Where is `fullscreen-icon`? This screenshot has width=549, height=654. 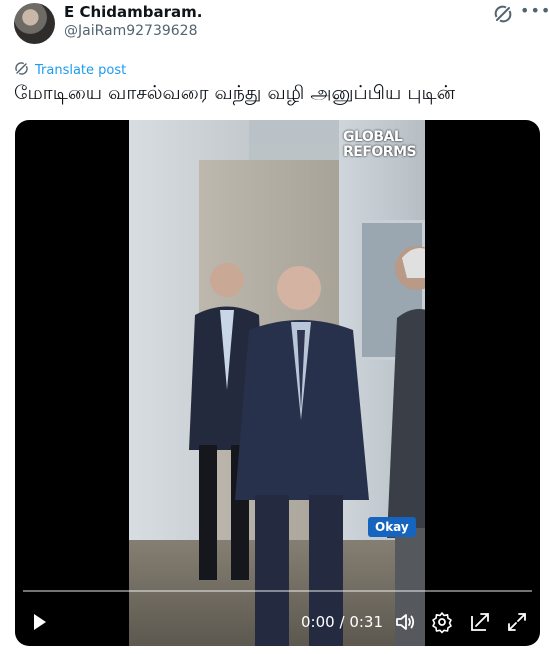 fullscreen-icon is located at coordinates (517, 622).